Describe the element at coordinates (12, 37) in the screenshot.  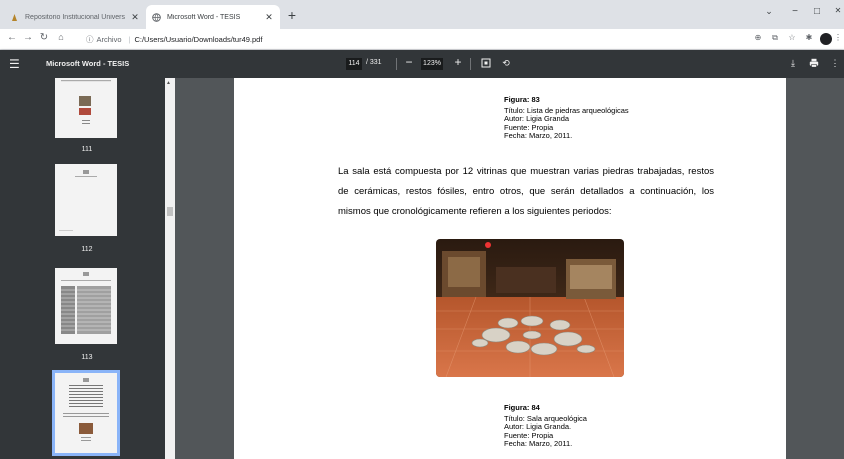
I see `arrow-left-icon: ←` at that location.